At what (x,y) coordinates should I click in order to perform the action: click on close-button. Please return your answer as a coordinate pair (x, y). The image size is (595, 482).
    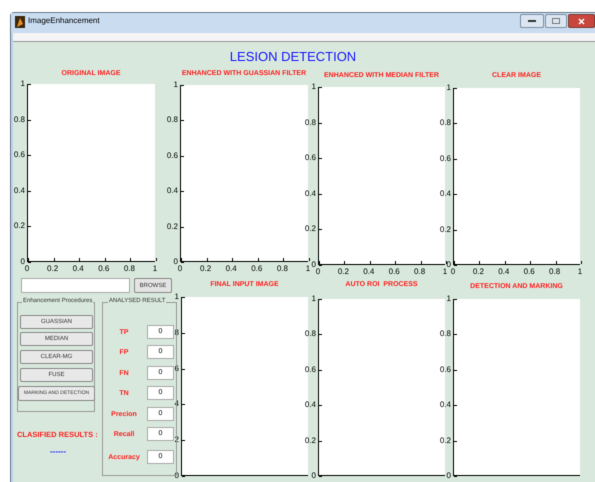
    Looking at the image, I should click on (581, 21).